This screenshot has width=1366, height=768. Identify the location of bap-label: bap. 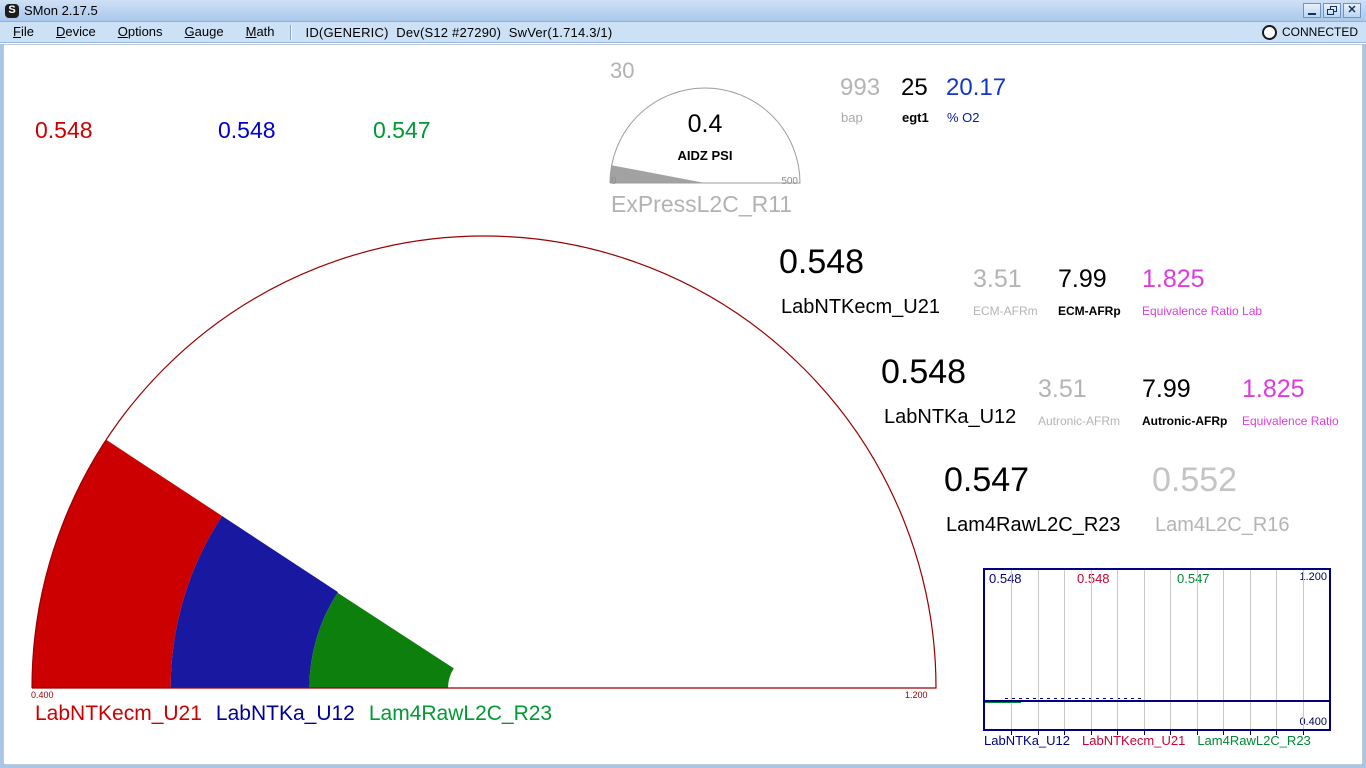
(852, 117).